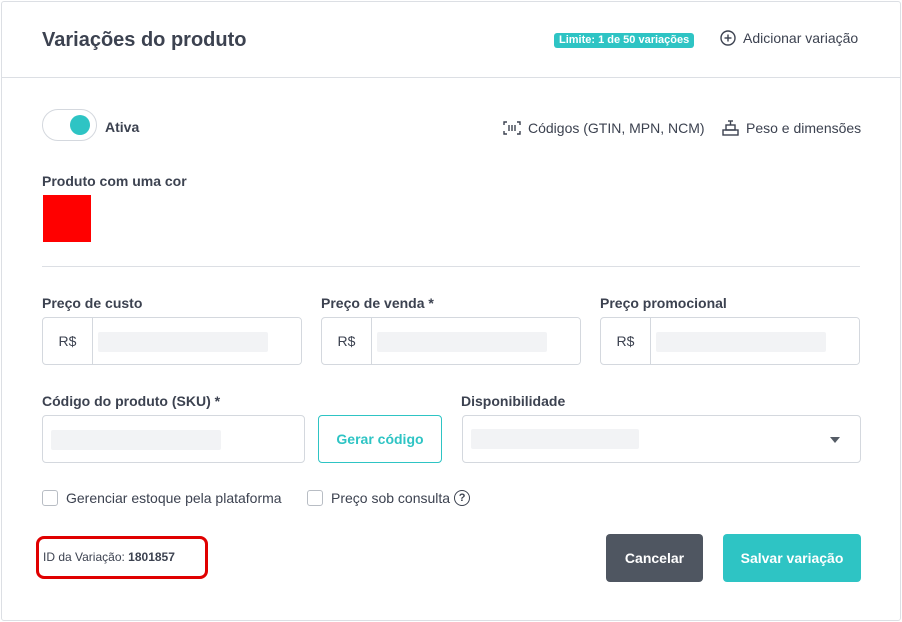  I want to click on toggle-knob, so click(80, 125).